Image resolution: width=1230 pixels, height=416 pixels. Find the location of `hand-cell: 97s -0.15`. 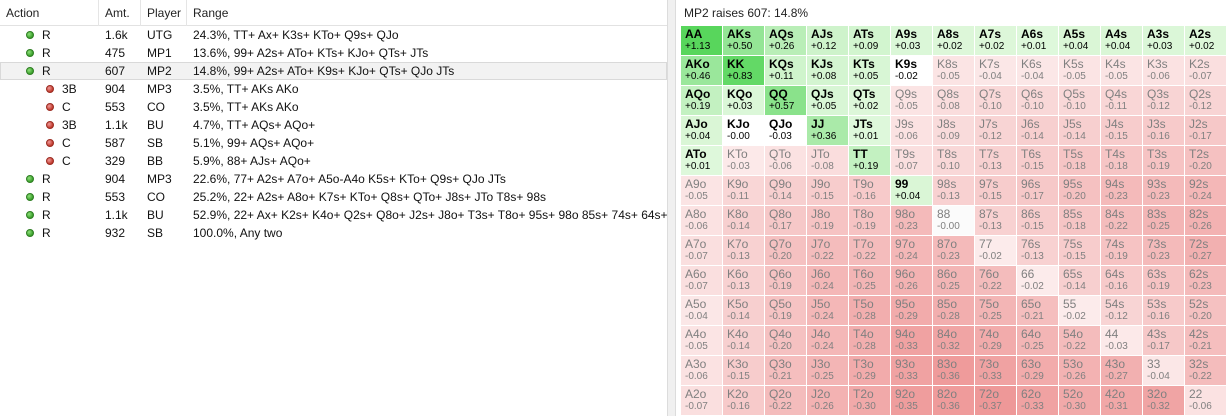

hand-cell: 97s -0.15 is located at coordinates (996, 191).